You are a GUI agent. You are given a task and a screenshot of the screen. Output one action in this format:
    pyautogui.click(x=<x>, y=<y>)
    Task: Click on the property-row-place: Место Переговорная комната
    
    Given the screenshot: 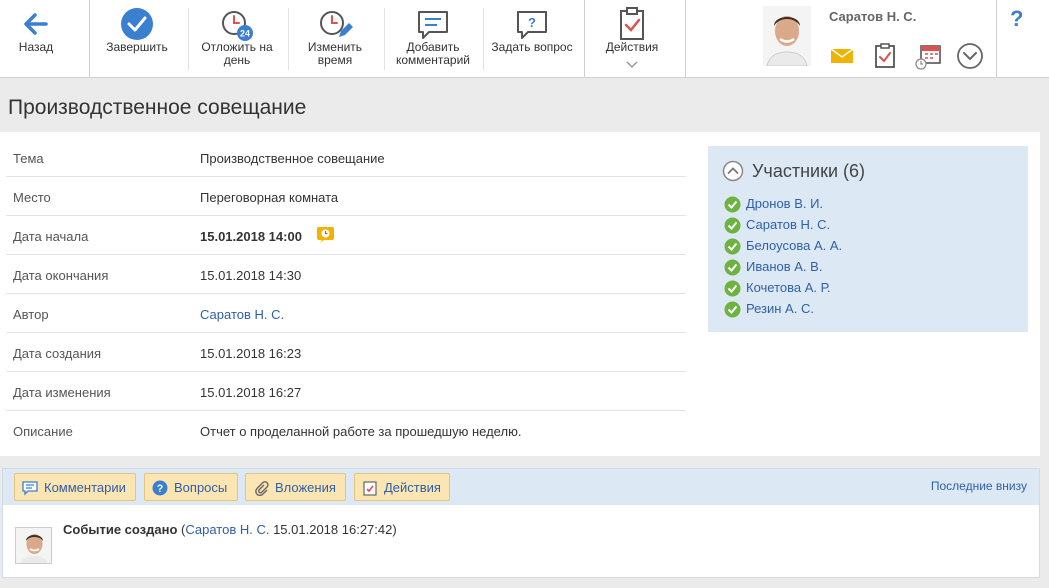 What is the action you would take?
    pyautogui.click(x=346, y=196)
    